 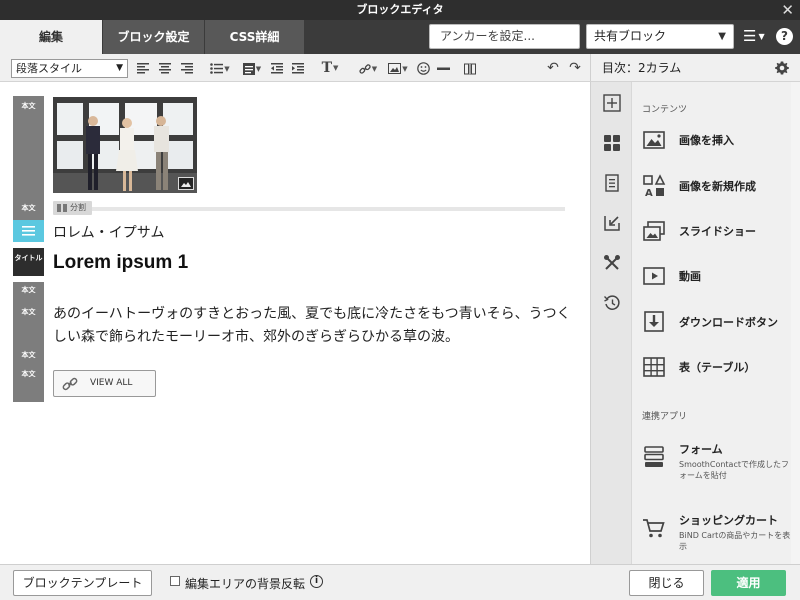 What do you see at coordinates (612, 224) in the screenshot?
I see `import-icon` at bounding box center [612, 224].